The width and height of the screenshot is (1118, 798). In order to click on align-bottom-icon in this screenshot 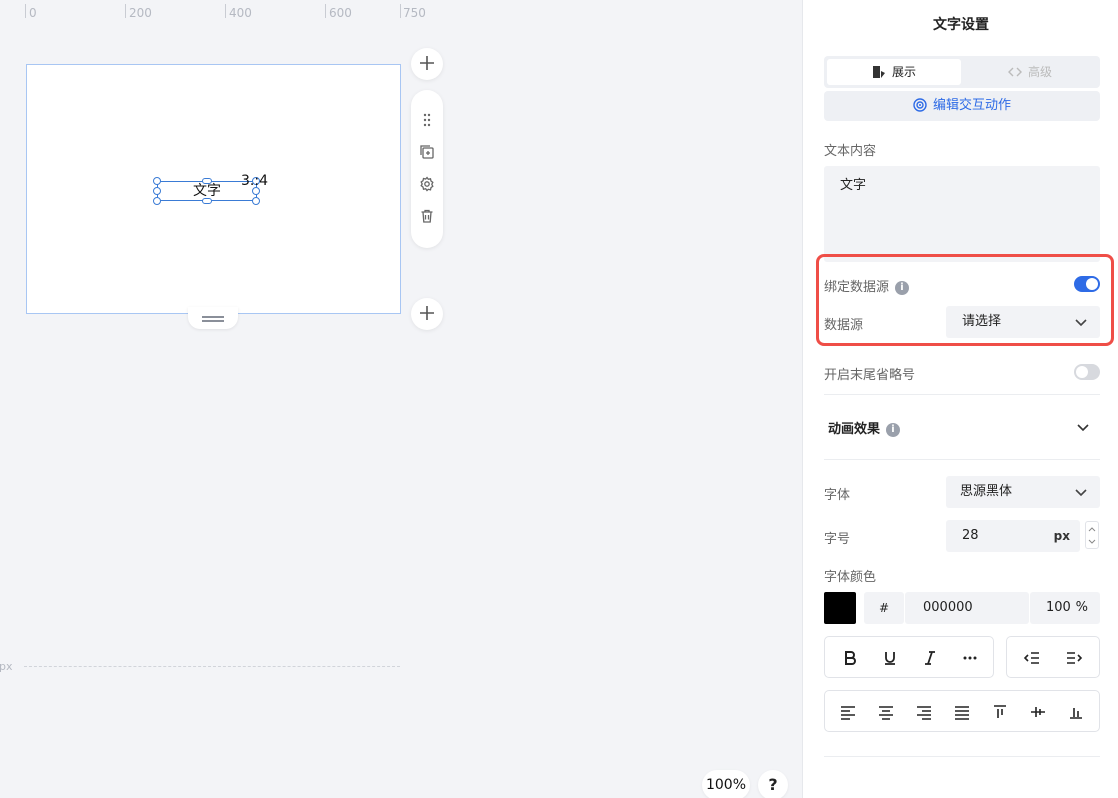, I will do `click(1076, 712)`.